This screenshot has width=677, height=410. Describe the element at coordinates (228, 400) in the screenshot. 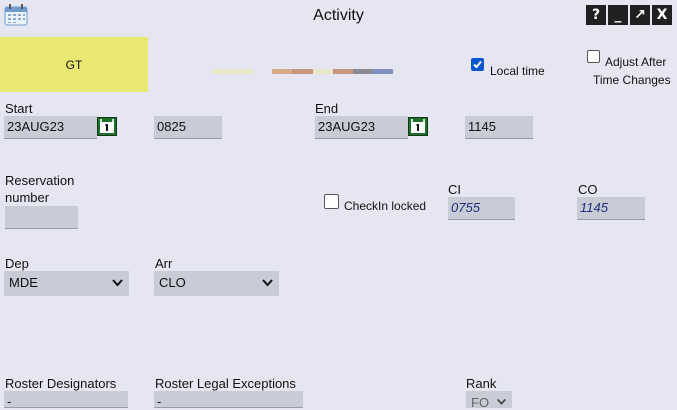

I see `roster-legal-exceptions-input: -` at that location.